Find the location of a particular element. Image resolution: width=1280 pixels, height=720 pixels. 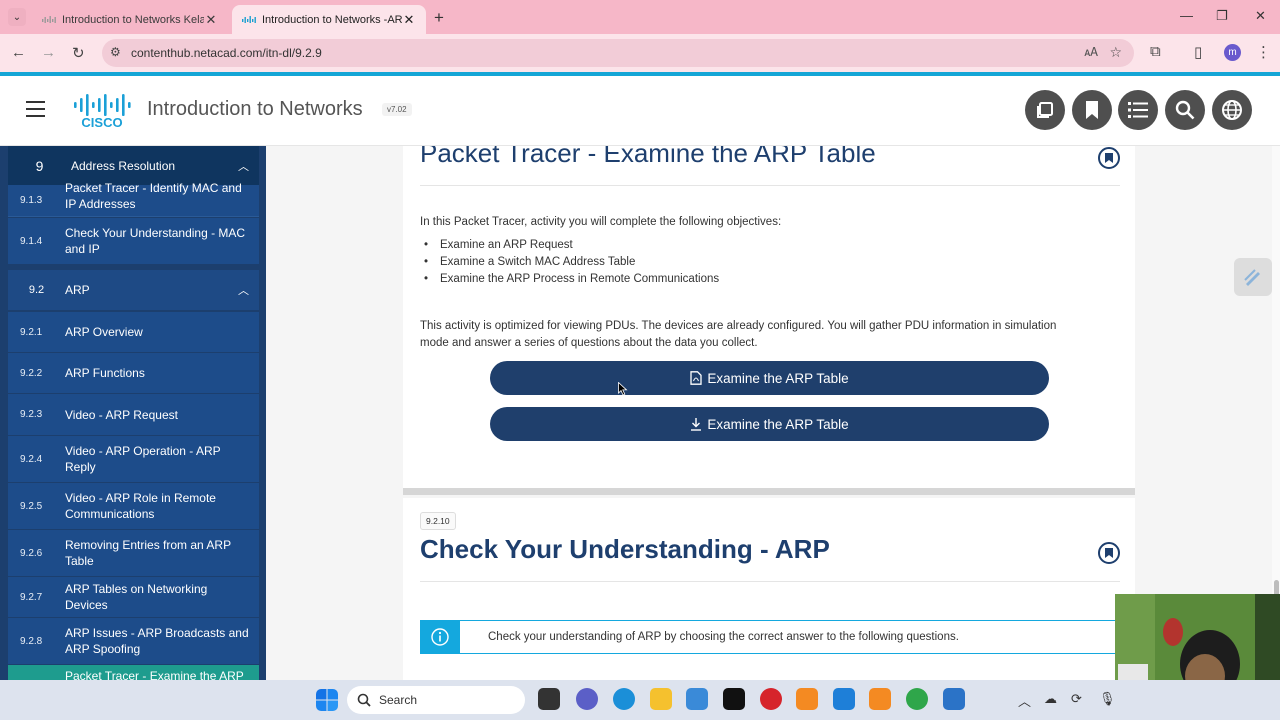

windows-start-icon is located at coordinates (327, 700).